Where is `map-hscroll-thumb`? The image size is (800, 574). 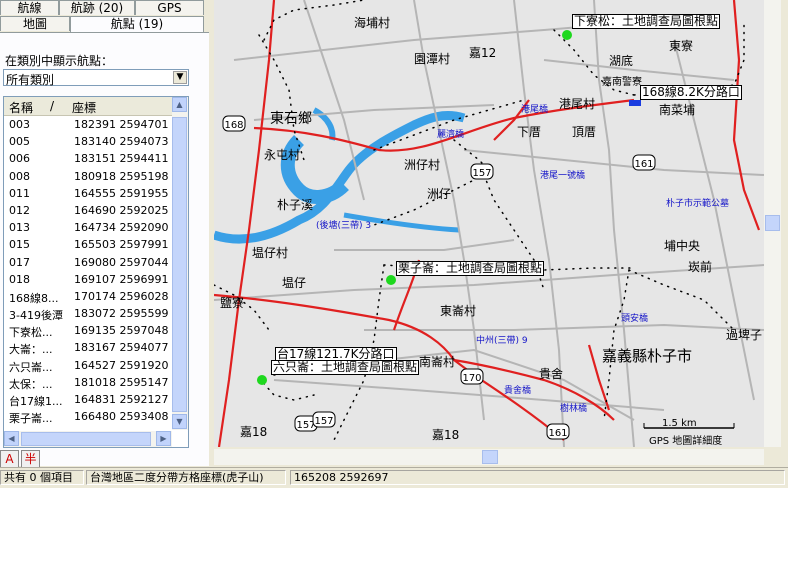
map-hscroll-thumb is located at coordinates (490, 457).